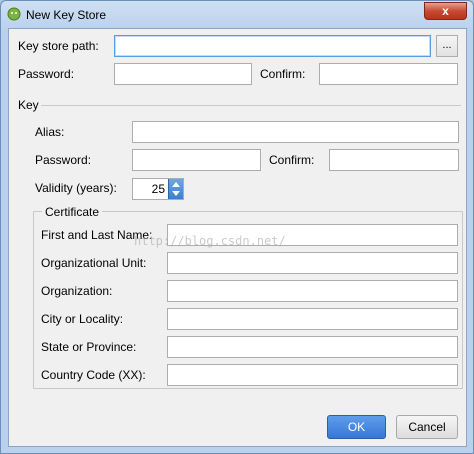 The height and width of the screenshot is (454, 474). What do you see at coordinates (46, 74) in the screenshot?
I see `keystore-password-label: Password:` at bounding box center [46, 74].